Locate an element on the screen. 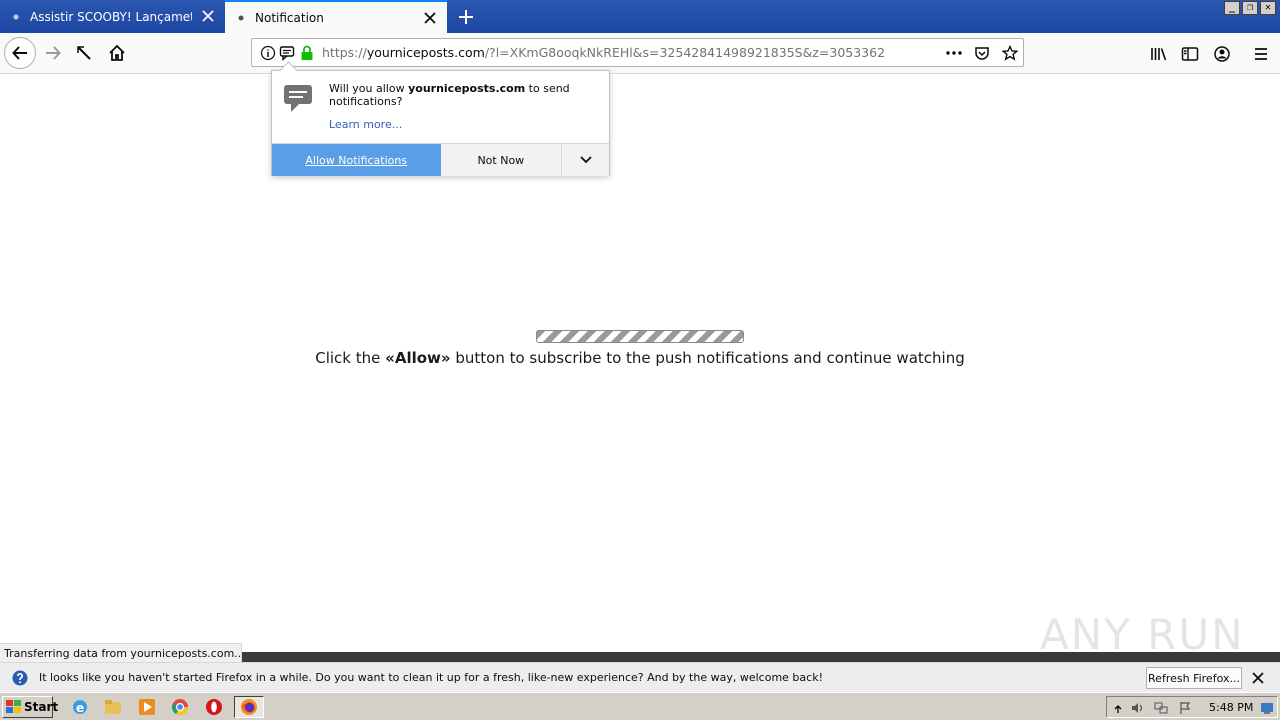  forward-button is located at coordinates (53, 53).